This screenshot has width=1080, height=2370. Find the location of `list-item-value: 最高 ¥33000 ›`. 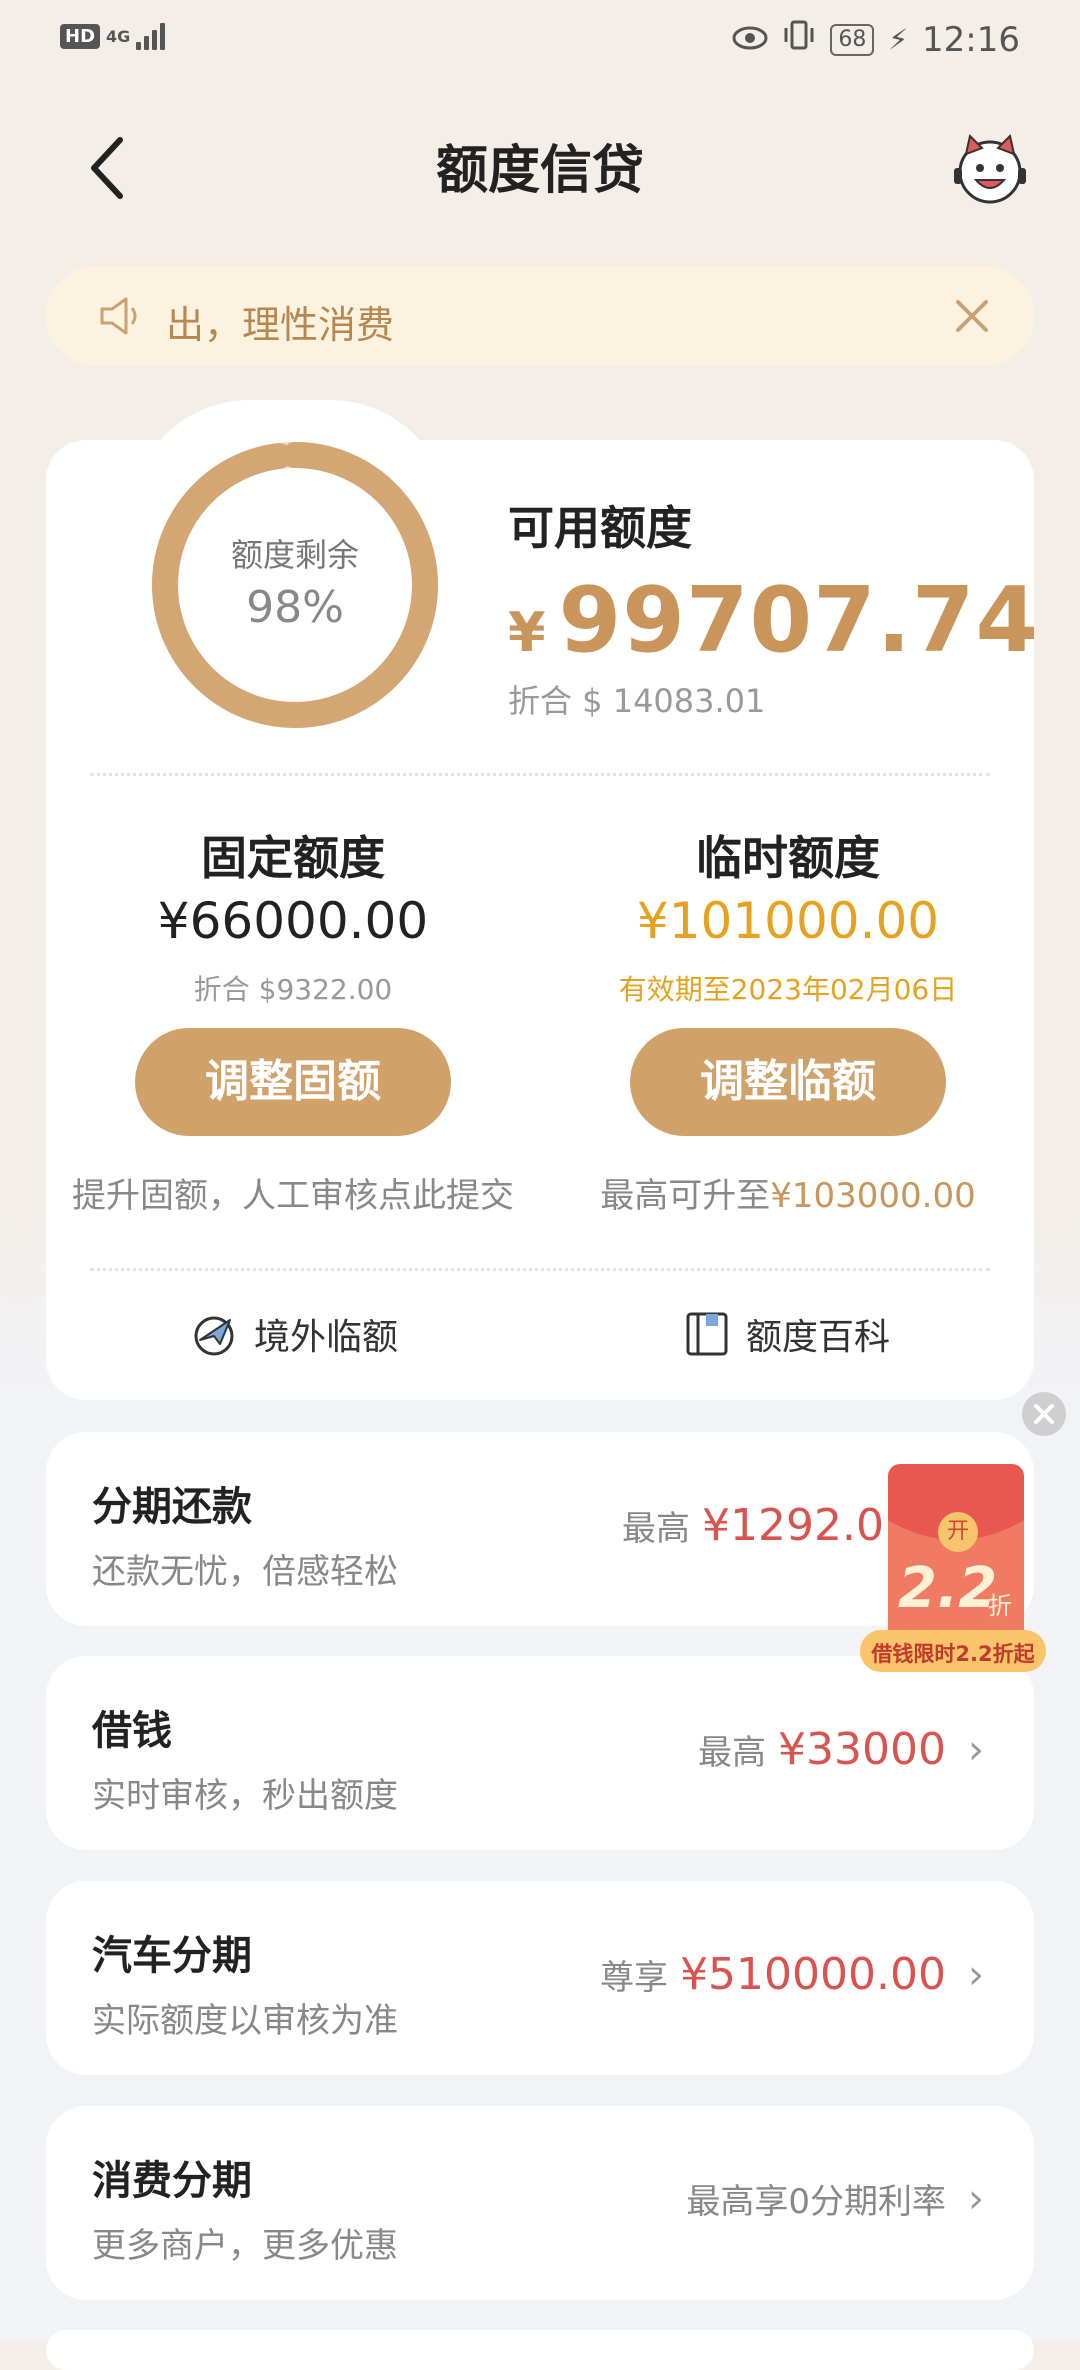

list-item-value: 最高 ¥33000 › is located at coordinates (841, 1749).